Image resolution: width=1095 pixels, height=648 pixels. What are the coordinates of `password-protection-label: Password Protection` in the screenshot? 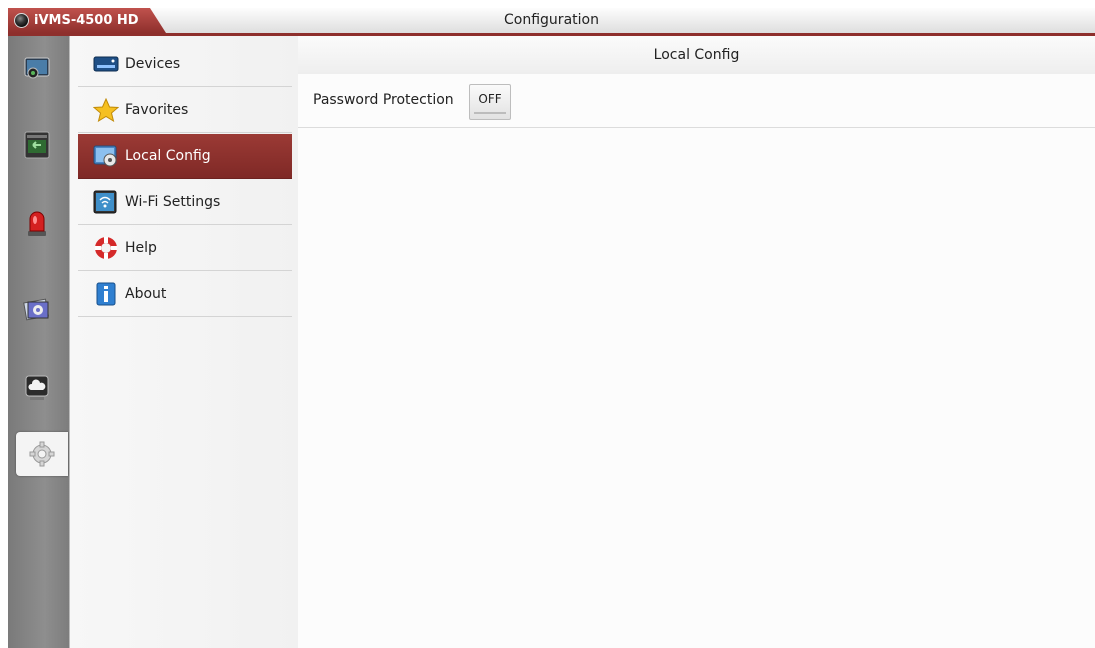 It's located at (383, 100).